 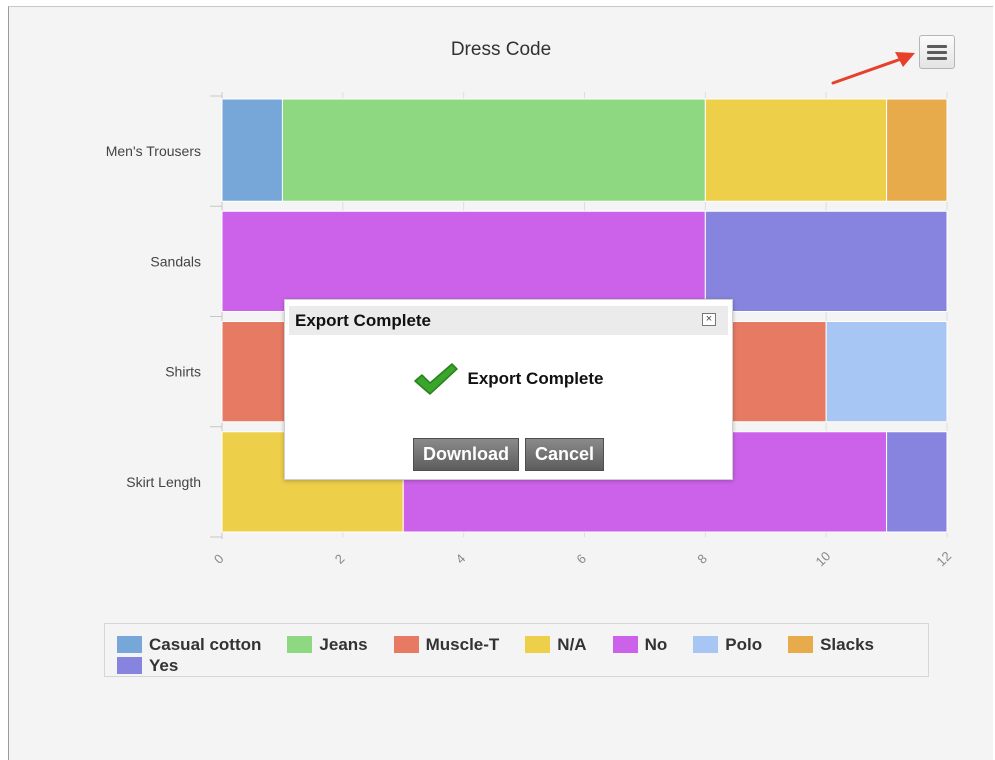 I want to click on legend-item: Casual cotton, so click(x=189, y=644).